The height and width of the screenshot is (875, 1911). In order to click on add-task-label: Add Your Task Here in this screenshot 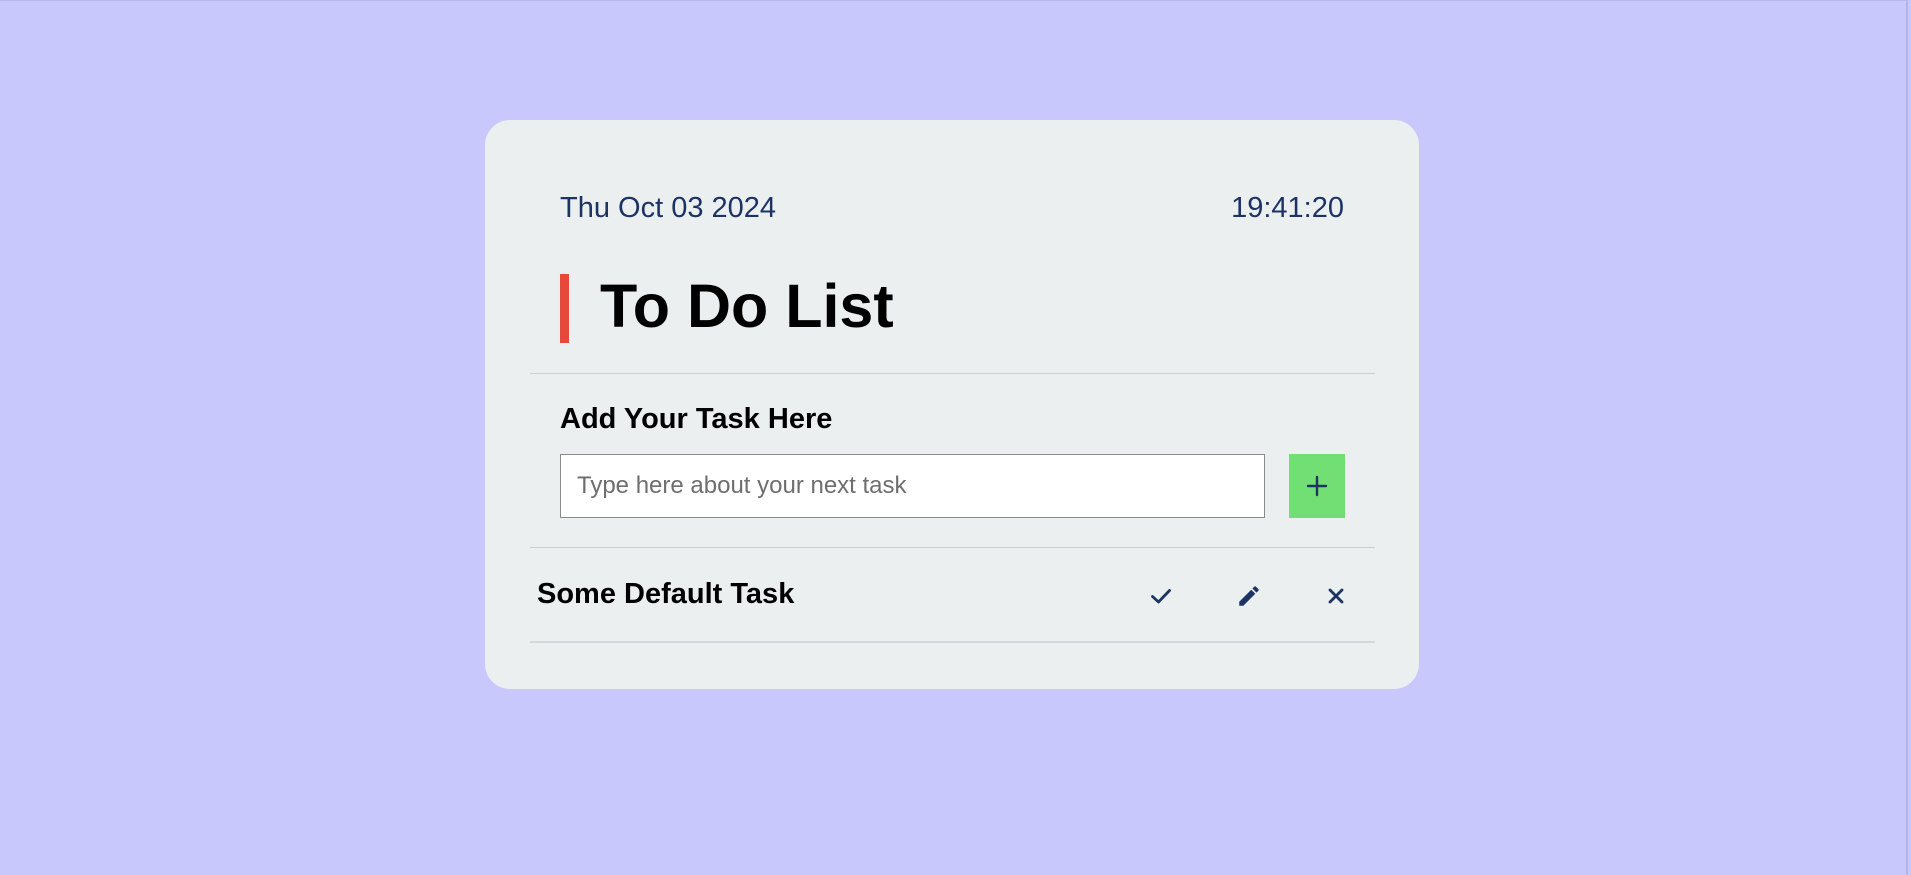, I will do `click(696, 419)`.